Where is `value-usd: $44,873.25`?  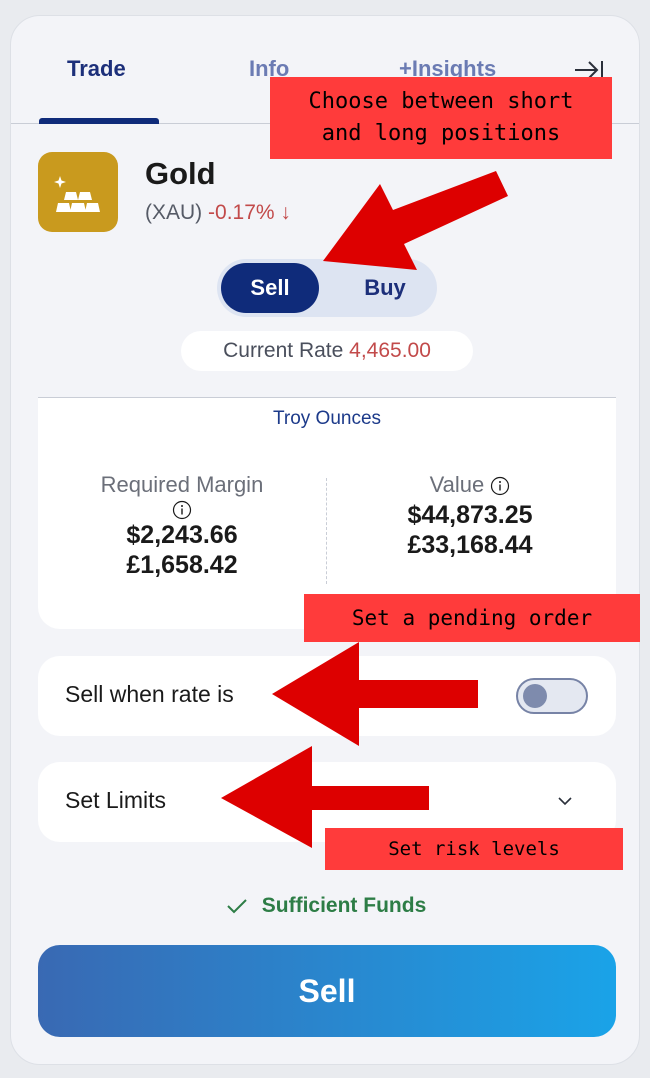
value-usd: $44,873.25 is located at coordinates (470, 515).